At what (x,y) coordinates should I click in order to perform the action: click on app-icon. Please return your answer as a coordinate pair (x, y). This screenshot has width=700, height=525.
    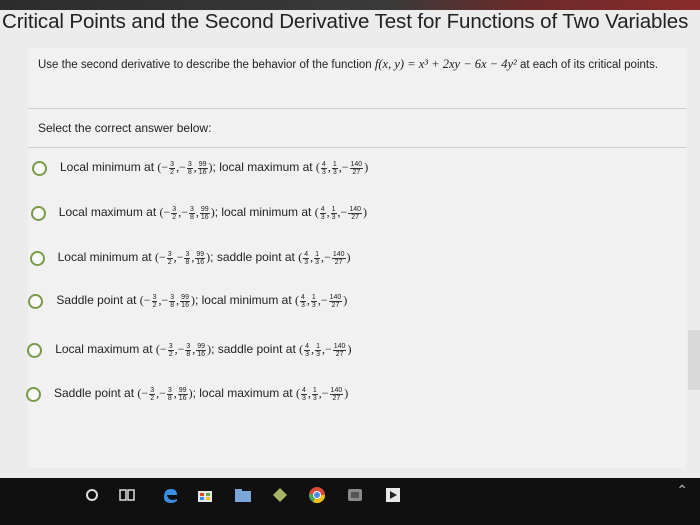
    Looking at the image, I should click on (280, 495).